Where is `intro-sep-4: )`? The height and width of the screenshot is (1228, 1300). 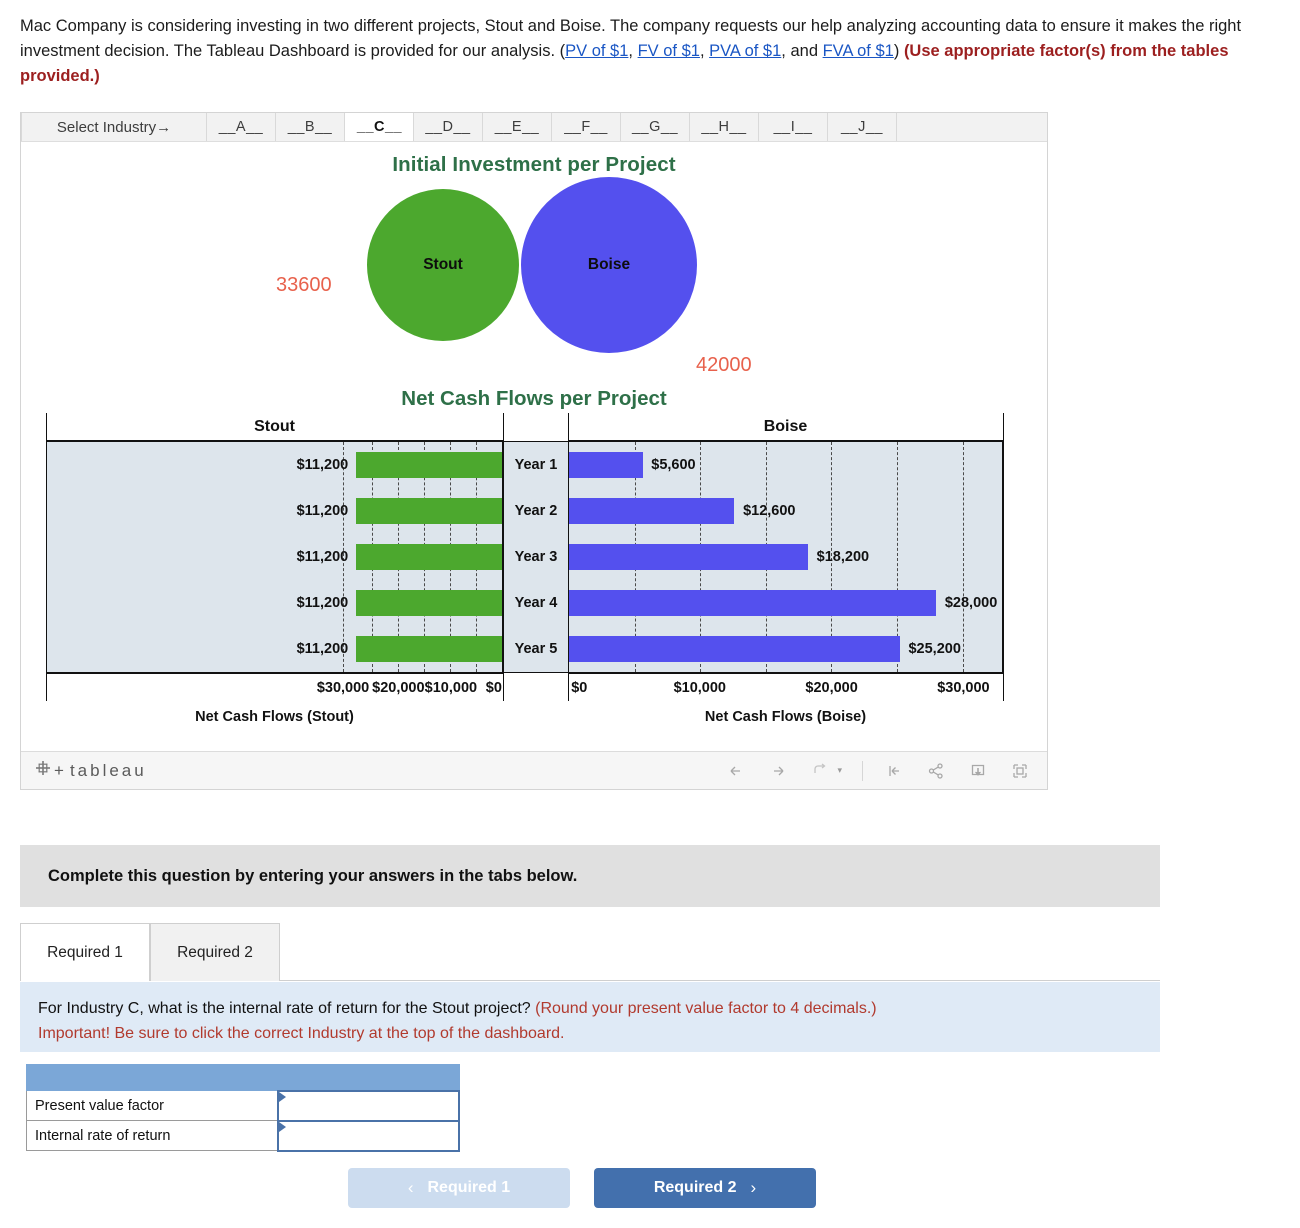 intro-sep-4: ) is located at coordinates (898, 51).